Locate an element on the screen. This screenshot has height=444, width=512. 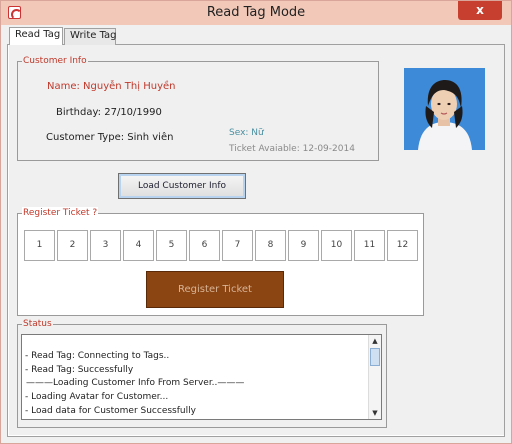
ticket-11-button: 11 is located at coordinates (369, 245).